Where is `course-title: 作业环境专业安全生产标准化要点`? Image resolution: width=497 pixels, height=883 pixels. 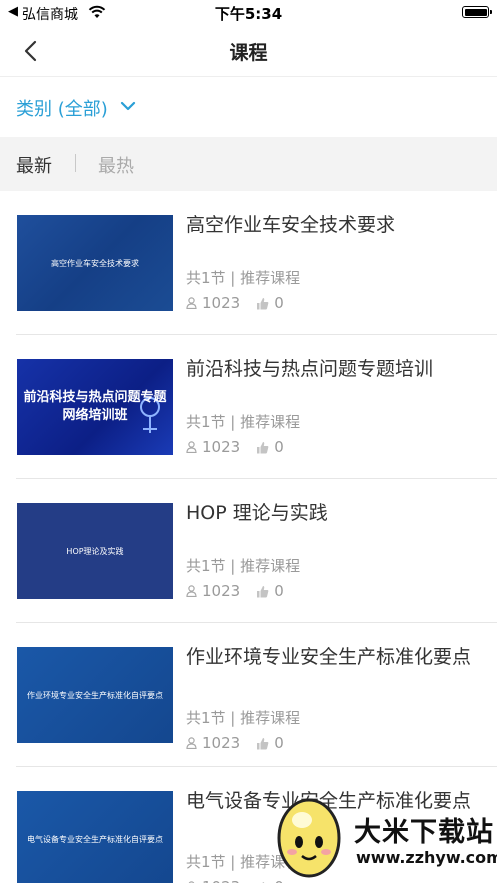
course-title: 作业环境专业安全生产标准化要点 is located at coordinates (331, 657).